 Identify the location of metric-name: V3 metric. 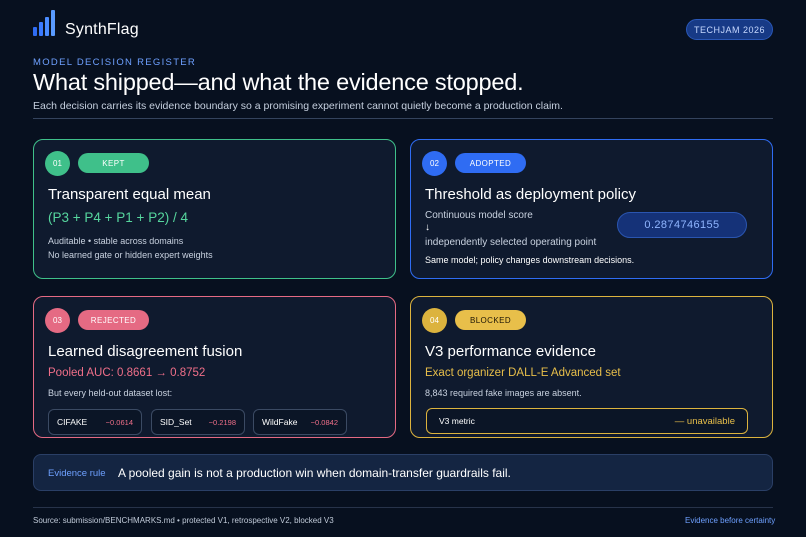
(457, 421).